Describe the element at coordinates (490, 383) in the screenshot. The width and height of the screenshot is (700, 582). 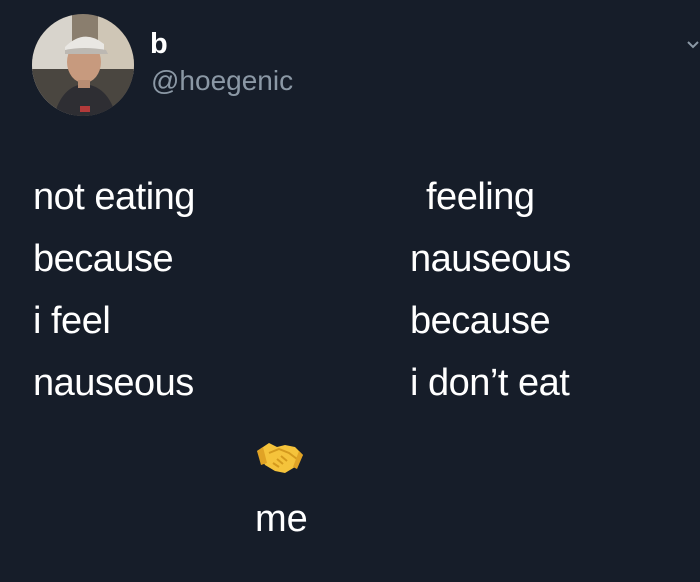
I see `right-line: i don’t eat` at that location.